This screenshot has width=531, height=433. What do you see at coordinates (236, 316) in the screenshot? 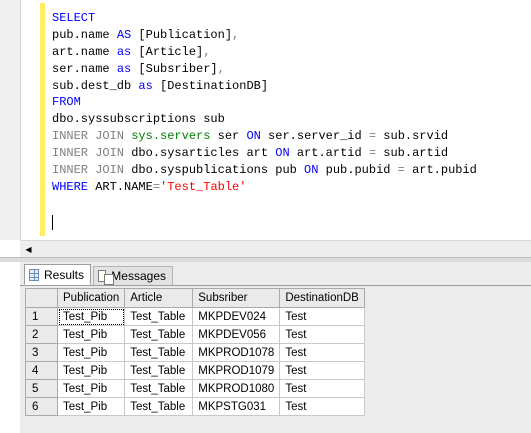
I see `grid-cell: MKPDEV024` at bounding box center [236, 316].